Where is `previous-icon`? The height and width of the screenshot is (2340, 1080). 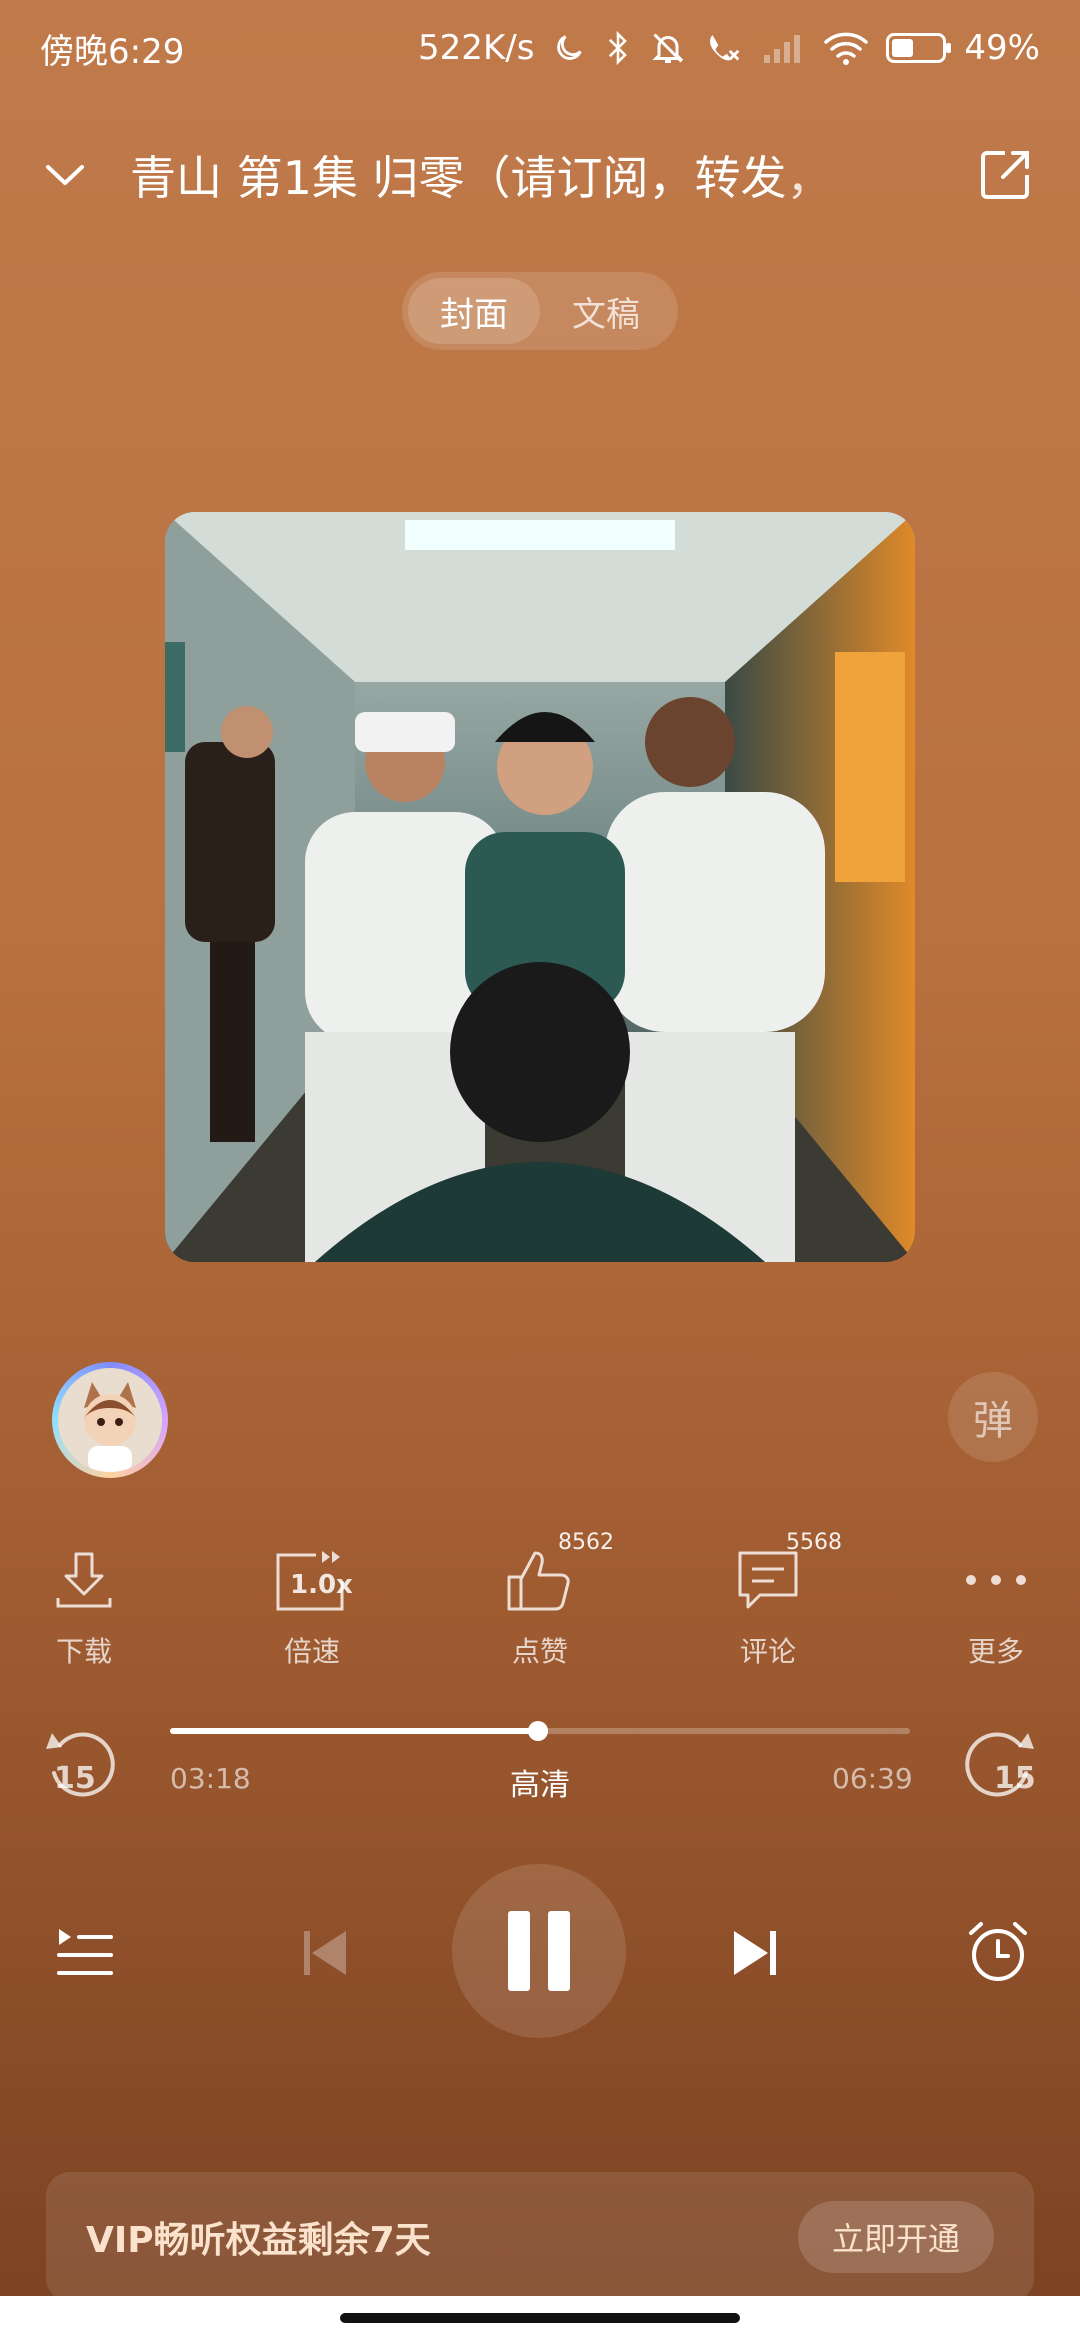 previous-icon is located at coordinates (325, 1953).